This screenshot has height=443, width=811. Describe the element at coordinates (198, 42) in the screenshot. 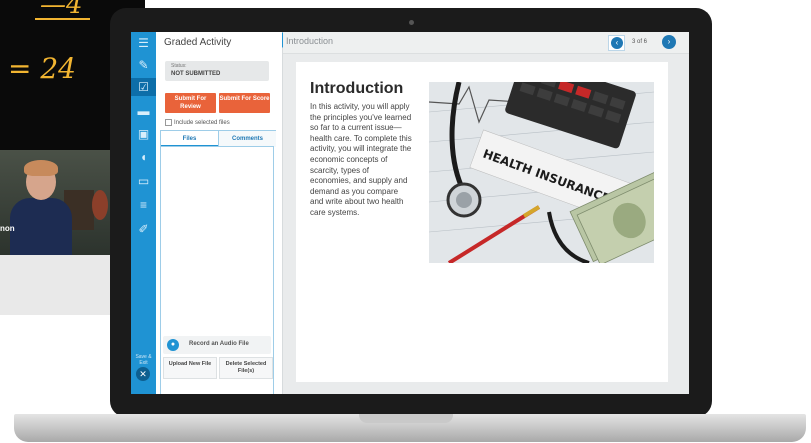

I see `panel-title: Graded Activity` at that location.